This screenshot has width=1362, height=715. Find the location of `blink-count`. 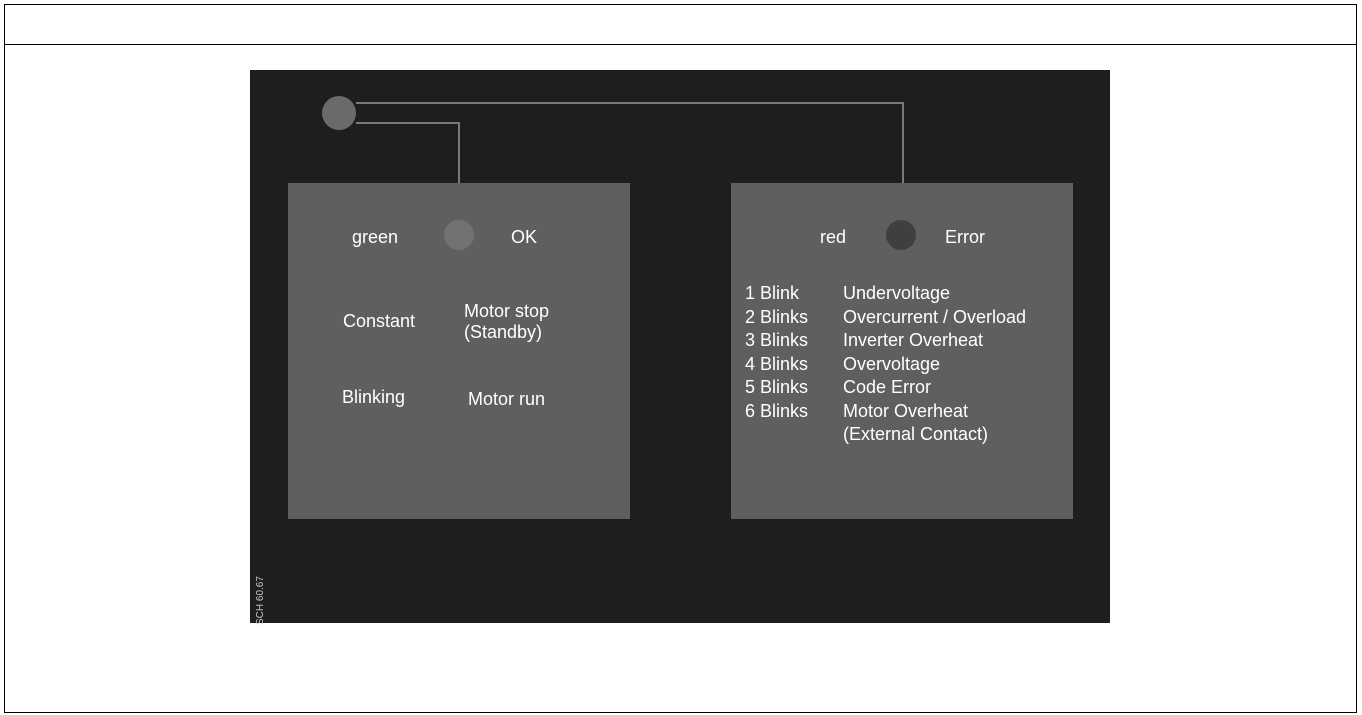

blink-count is located at coordinates (794, 435).